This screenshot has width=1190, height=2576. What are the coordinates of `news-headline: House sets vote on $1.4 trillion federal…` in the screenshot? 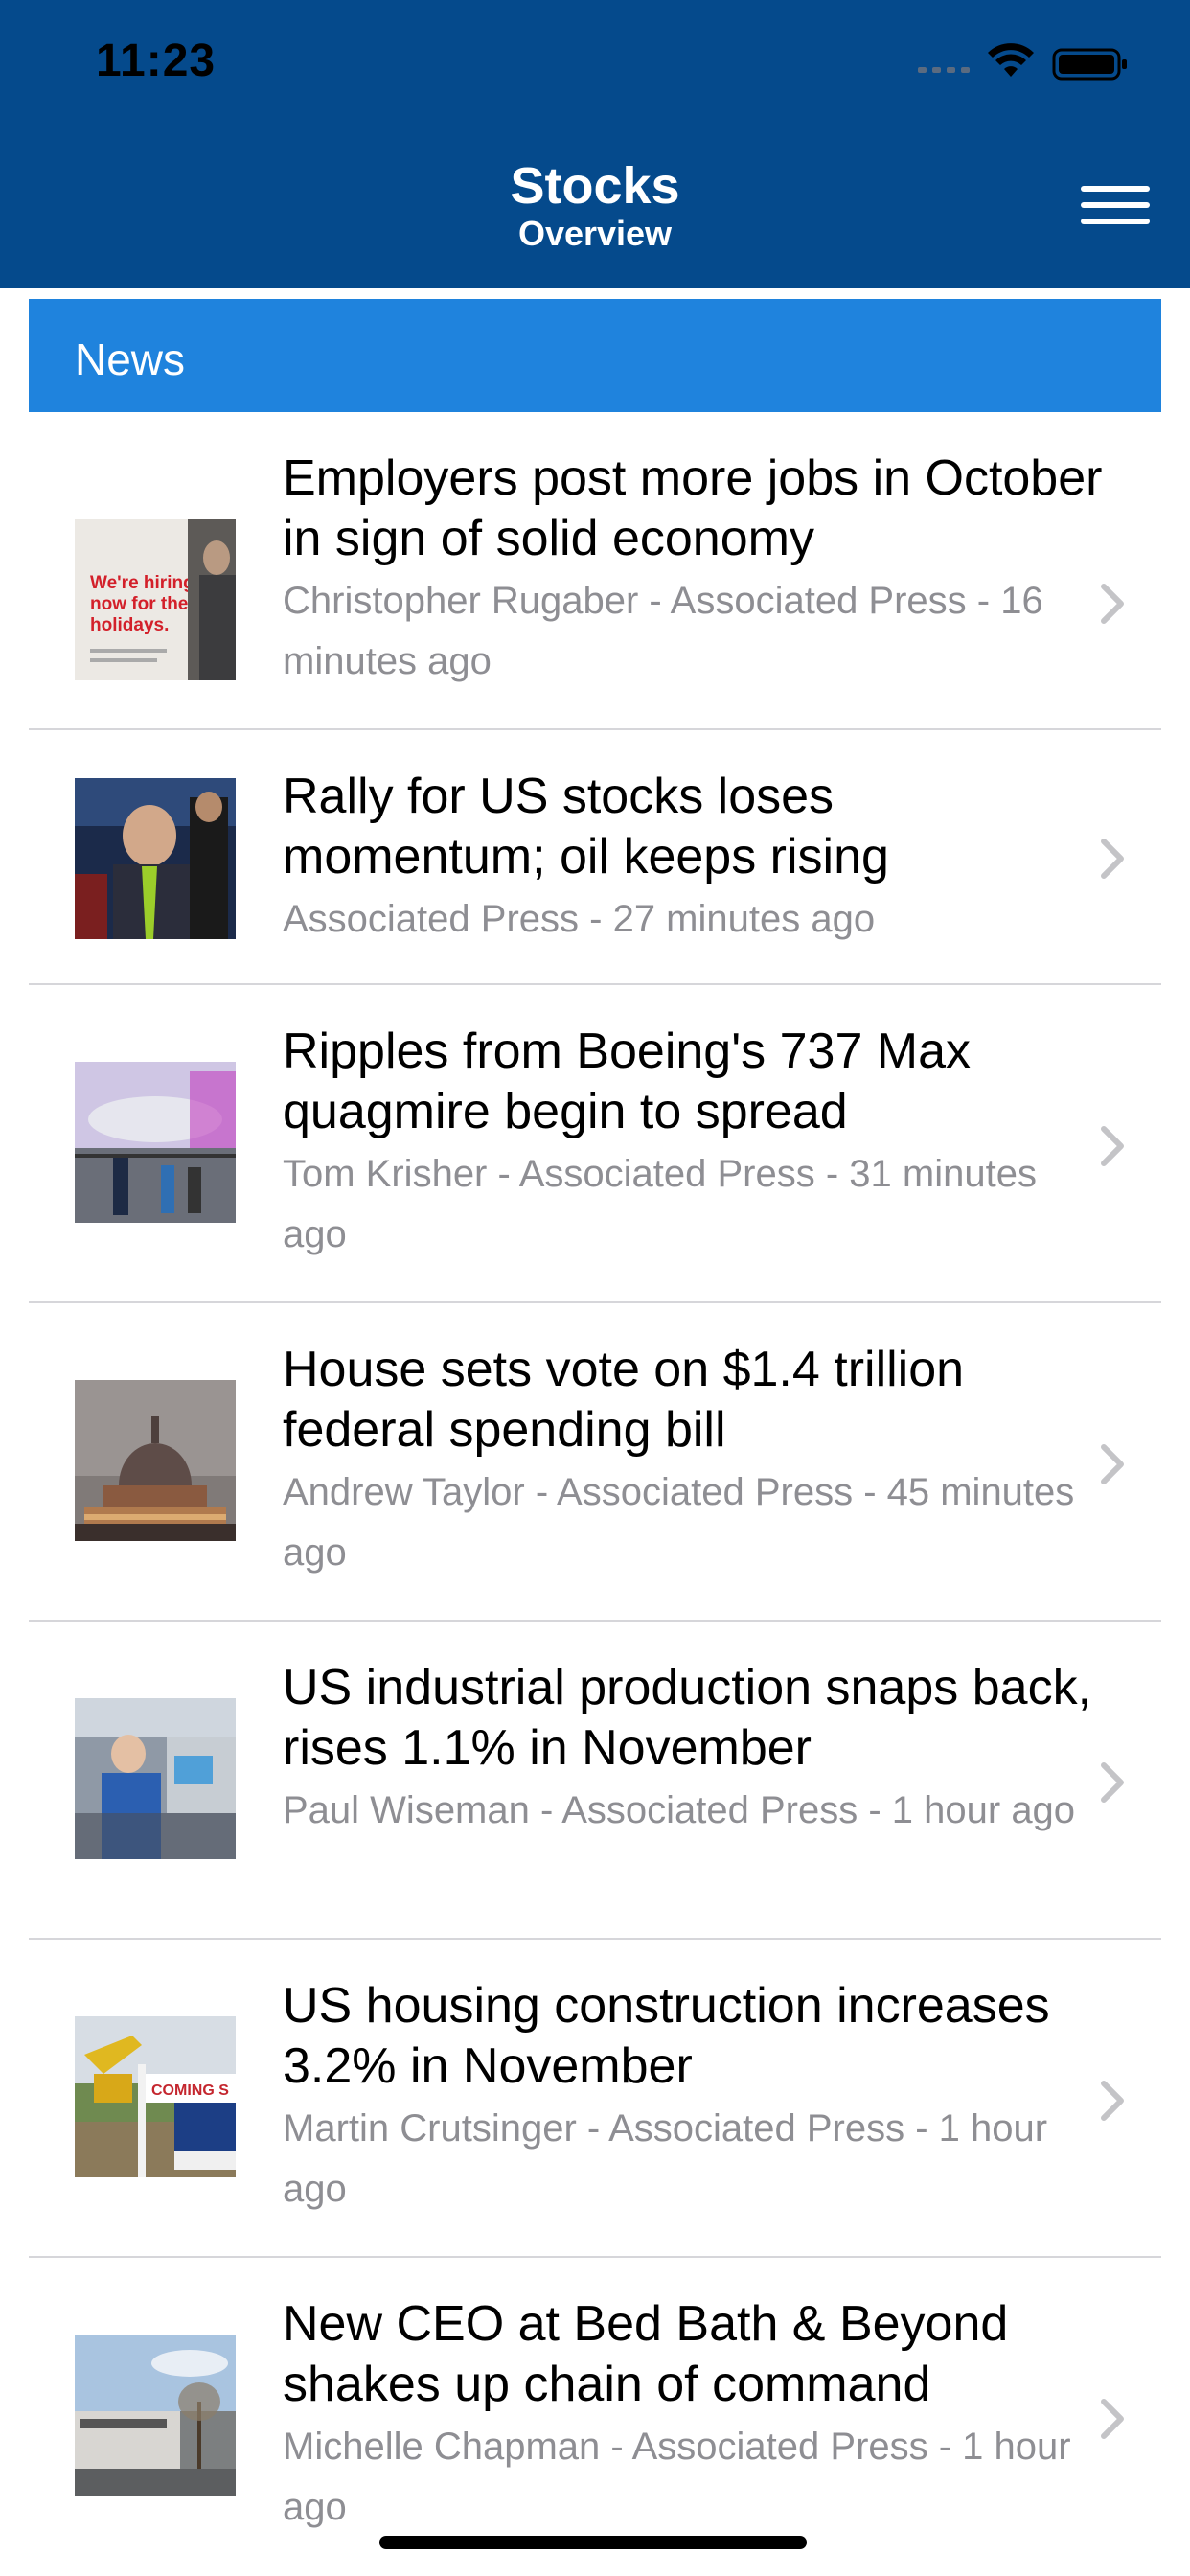 It's located at (624, 1400).